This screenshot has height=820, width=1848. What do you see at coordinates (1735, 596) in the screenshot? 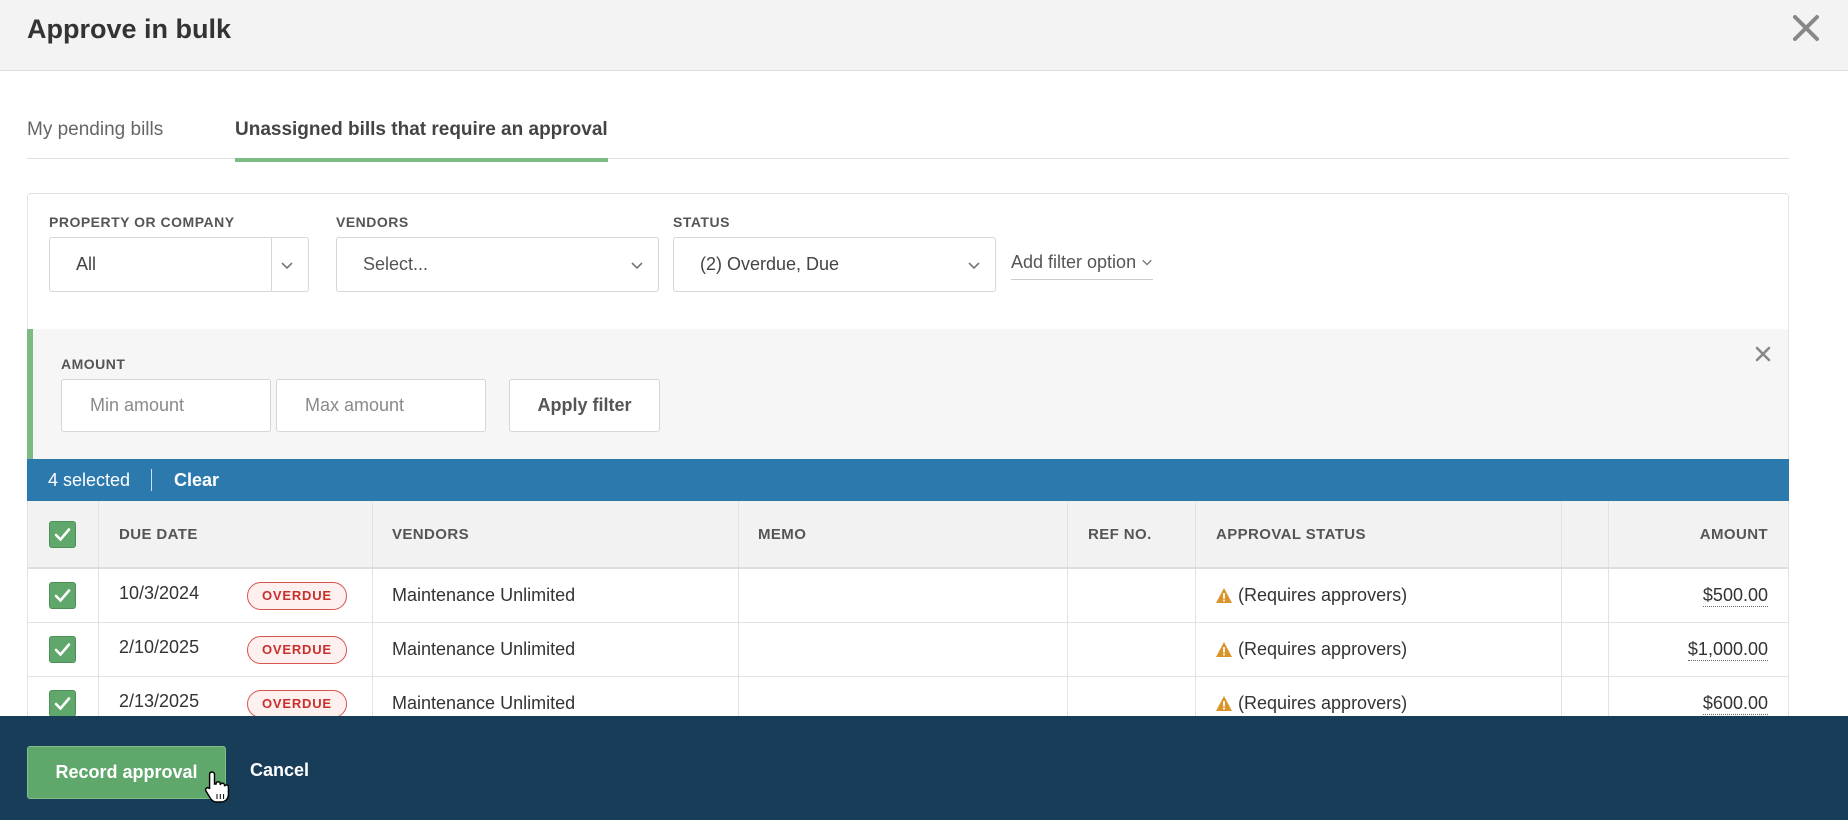
I see `amount-link: $500.00` at bounding box center [1735, 596].